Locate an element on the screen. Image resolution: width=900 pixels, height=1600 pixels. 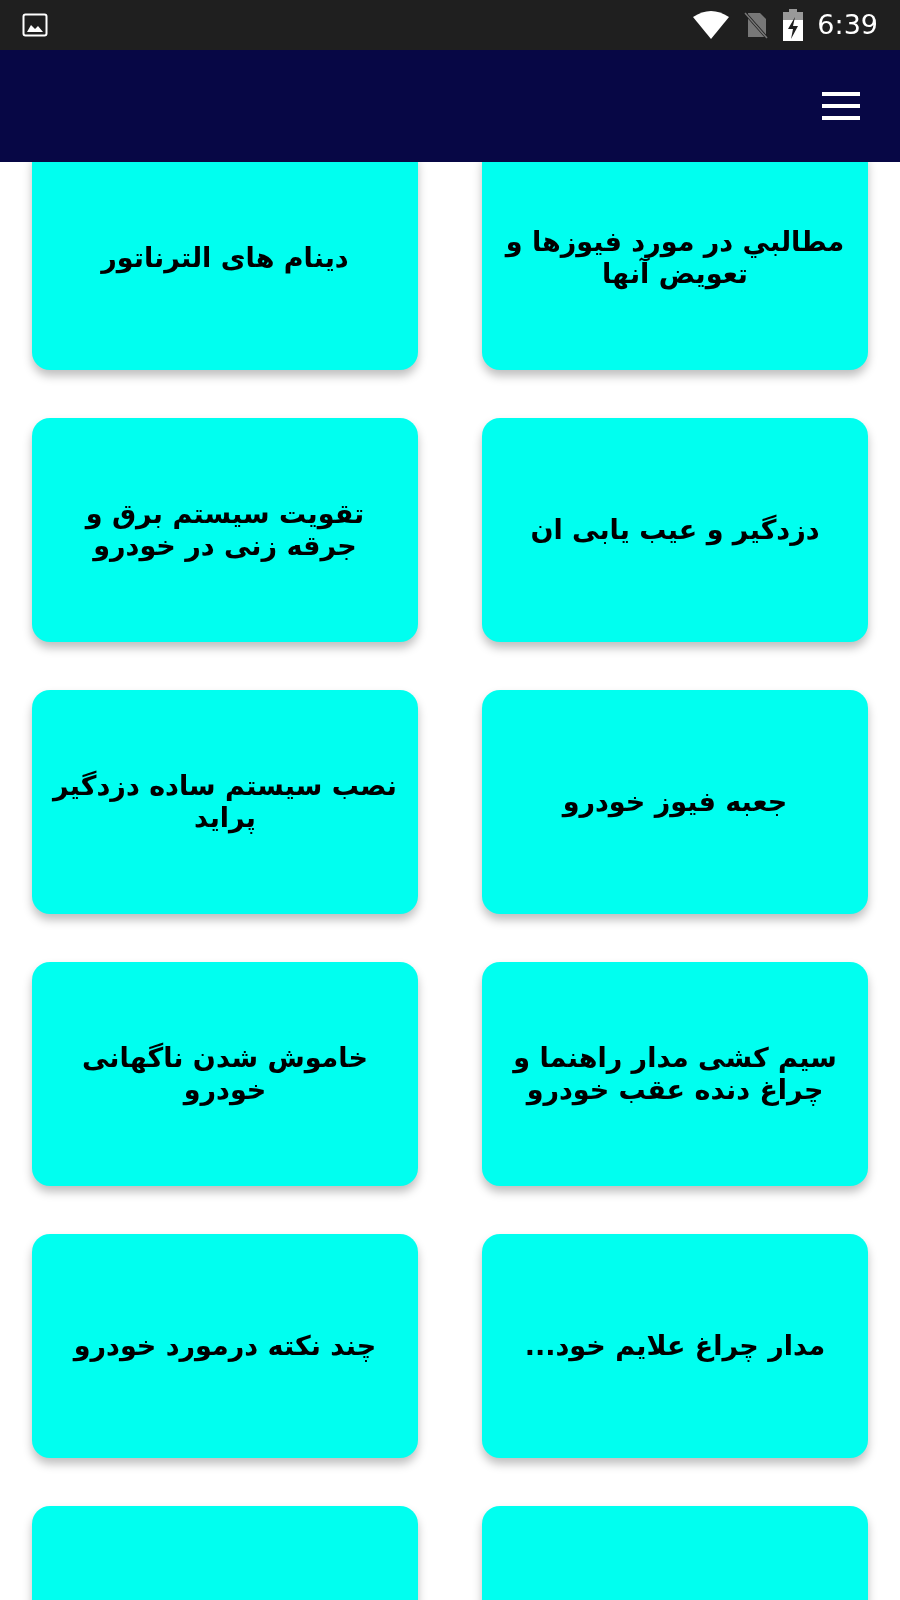
battery-charging-icon is located at coordinates (793, 25).